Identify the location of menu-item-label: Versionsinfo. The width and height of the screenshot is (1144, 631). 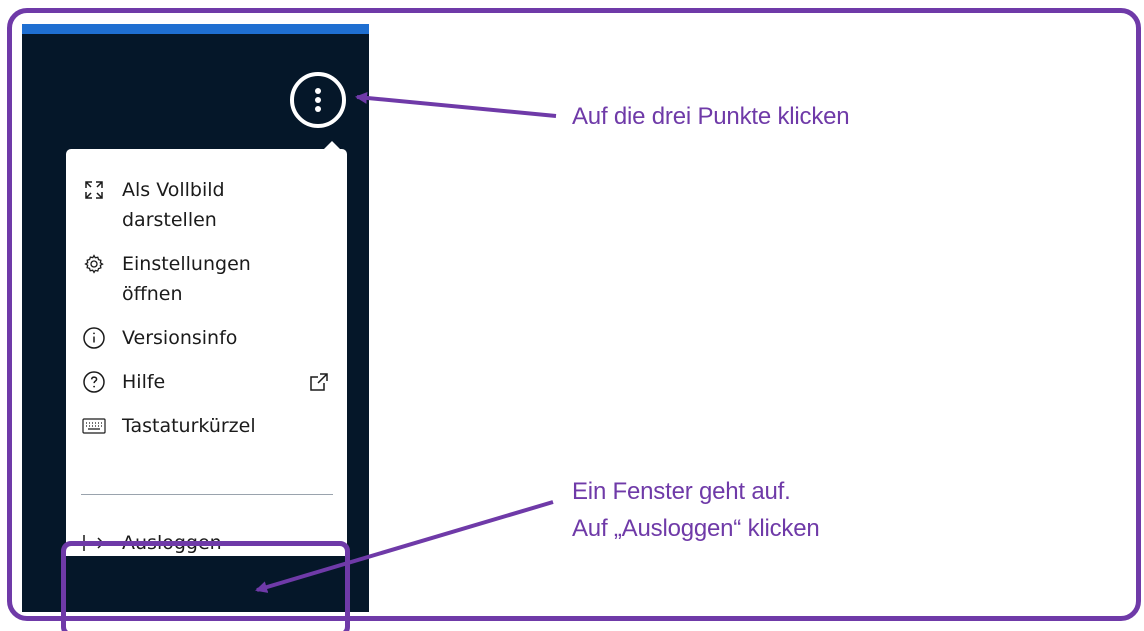
(180, 338).